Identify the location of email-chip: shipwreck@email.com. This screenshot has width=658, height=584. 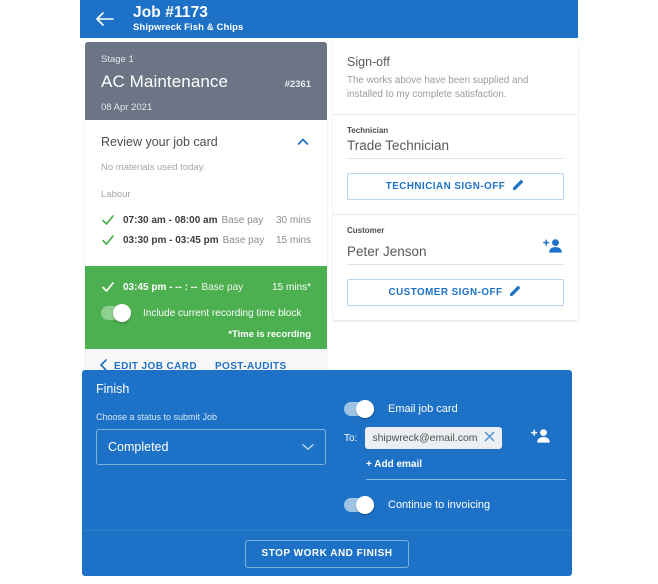
(433, 438).